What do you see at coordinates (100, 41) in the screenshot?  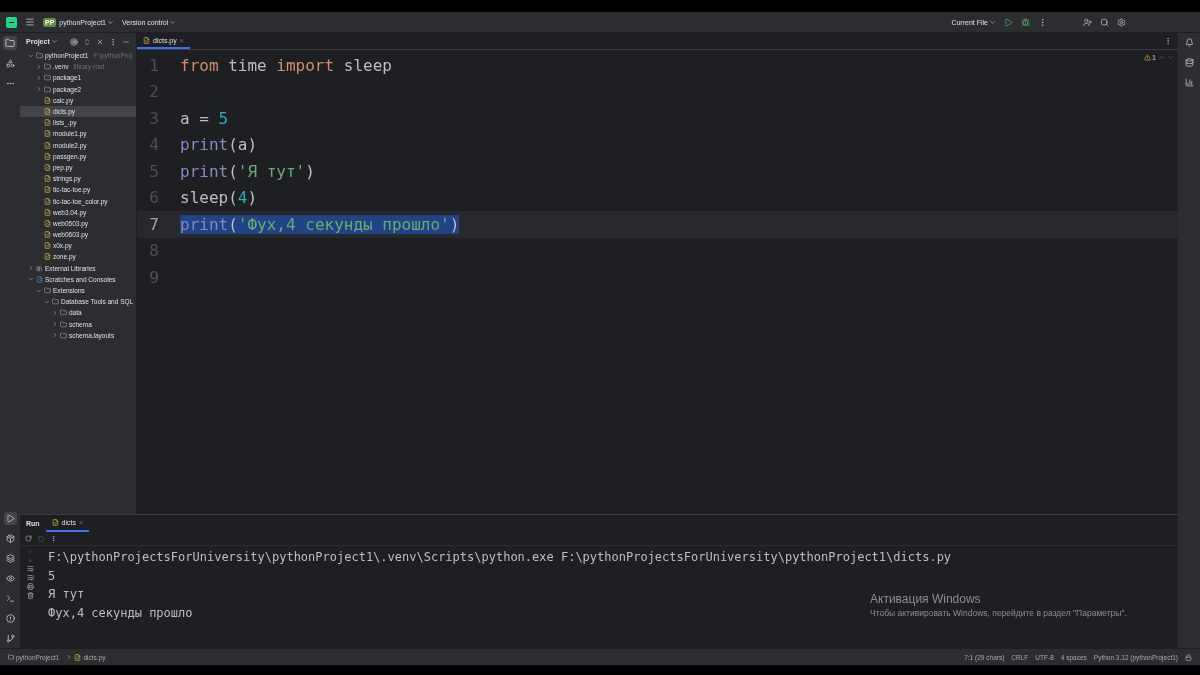 I see `close-icon` at bounding box center [100, 41].